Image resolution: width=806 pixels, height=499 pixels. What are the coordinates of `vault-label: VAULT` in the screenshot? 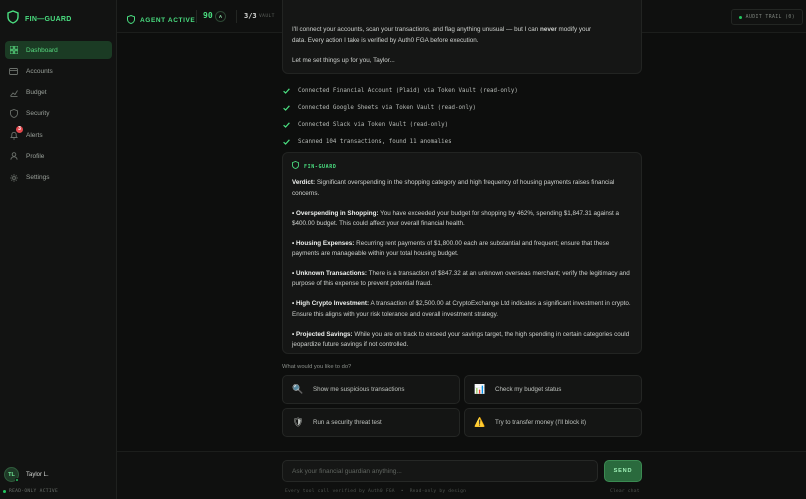 It's located at (267, 16).